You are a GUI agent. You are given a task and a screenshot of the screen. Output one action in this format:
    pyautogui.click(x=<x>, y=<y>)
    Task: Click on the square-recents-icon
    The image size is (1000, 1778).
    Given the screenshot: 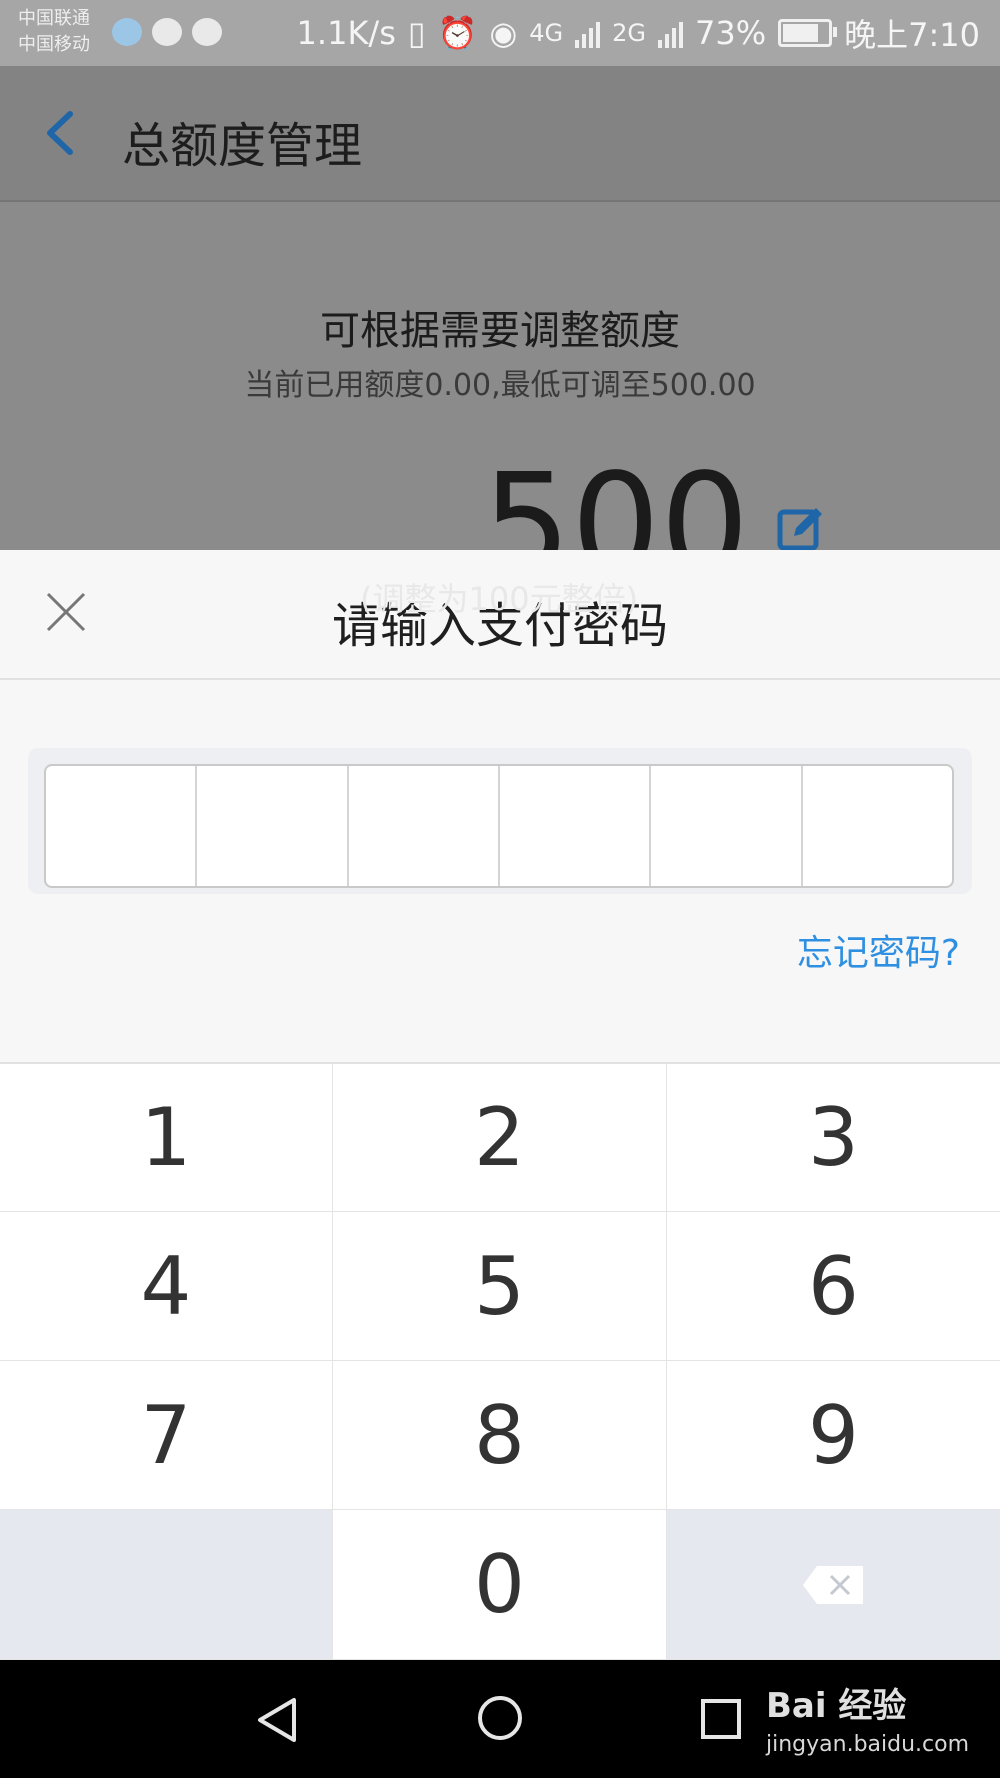 What is the action you would take?
    pyautogui.click(x=721, y=1719)
    